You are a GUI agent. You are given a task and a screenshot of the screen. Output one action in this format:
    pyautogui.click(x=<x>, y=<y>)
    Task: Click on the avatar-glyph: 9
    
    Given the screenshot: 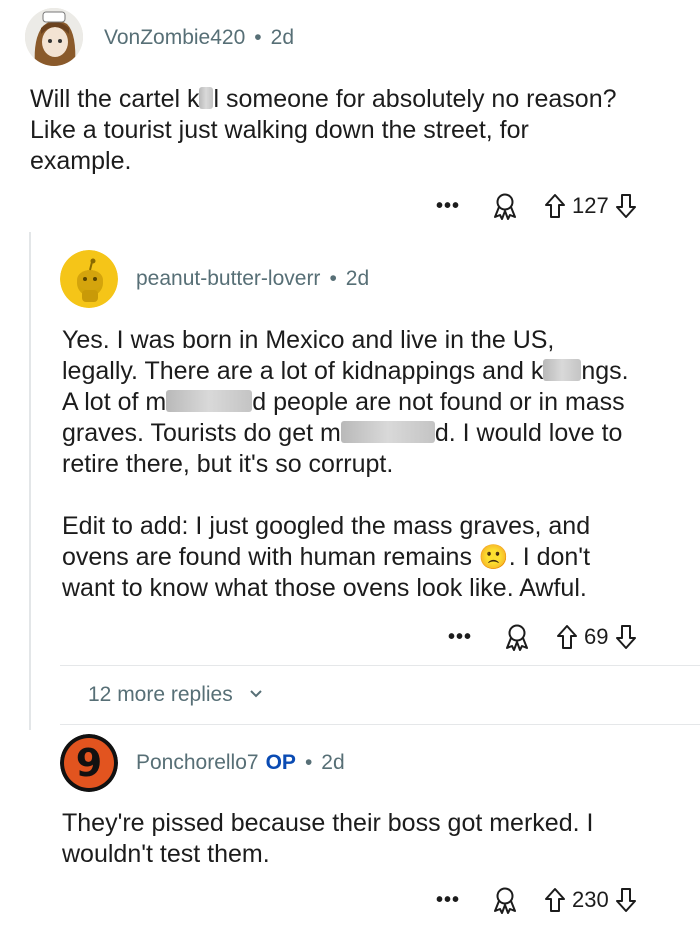 What is the action you would take?
    pyautogui.click(x=89, y=763)
    